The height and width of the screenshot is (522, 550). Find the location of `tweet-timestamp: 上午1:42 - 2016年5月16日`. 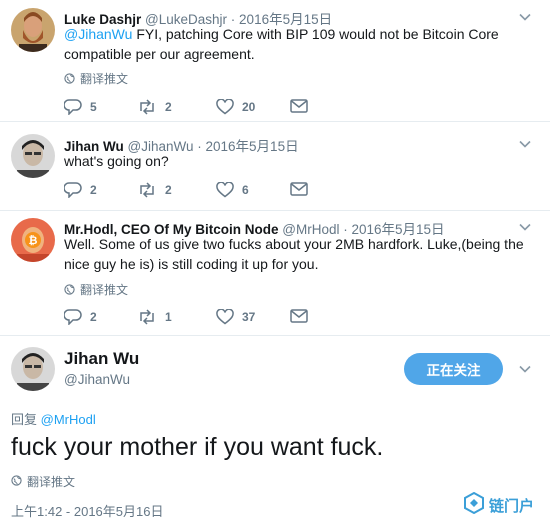

tweet-timestamp: 上午1:42 - 2016年5月16日 is located at coordinates (87, 510).